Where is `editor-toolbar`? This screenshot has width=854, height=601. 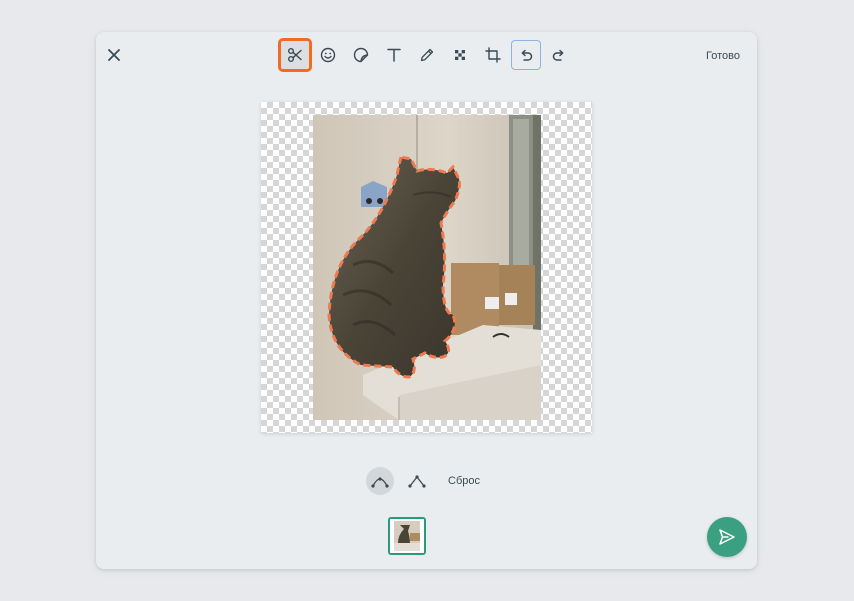
editor-toolbar is located at coordinates (426, 55).